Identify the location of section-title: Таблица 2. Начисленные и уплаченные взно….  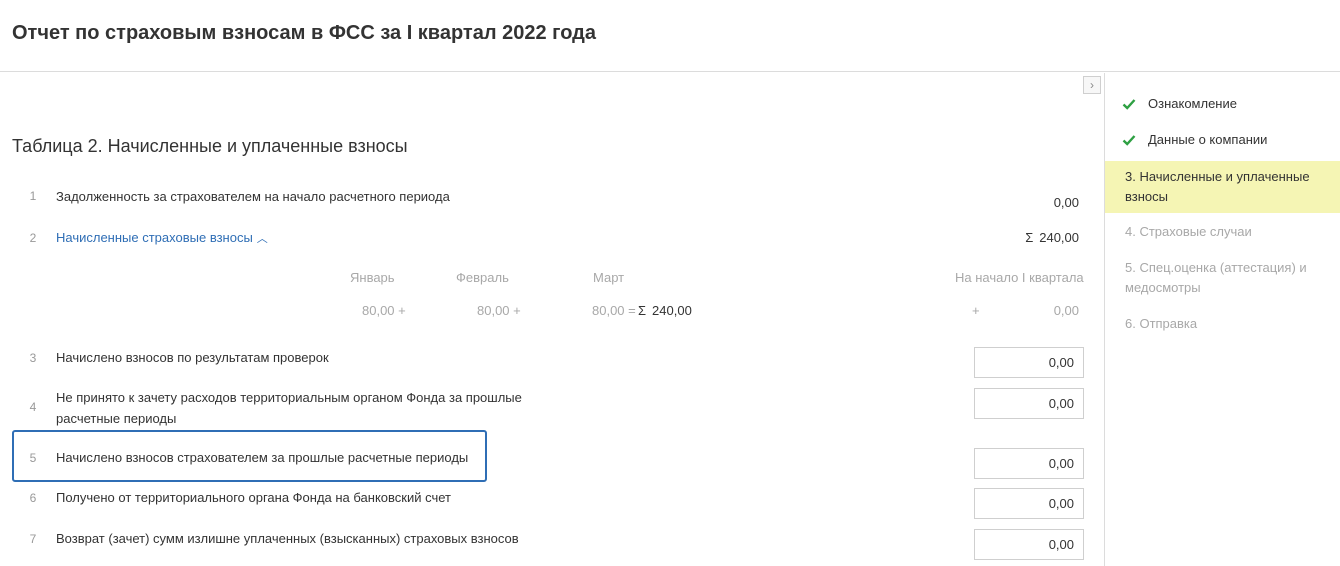
(210, 146).